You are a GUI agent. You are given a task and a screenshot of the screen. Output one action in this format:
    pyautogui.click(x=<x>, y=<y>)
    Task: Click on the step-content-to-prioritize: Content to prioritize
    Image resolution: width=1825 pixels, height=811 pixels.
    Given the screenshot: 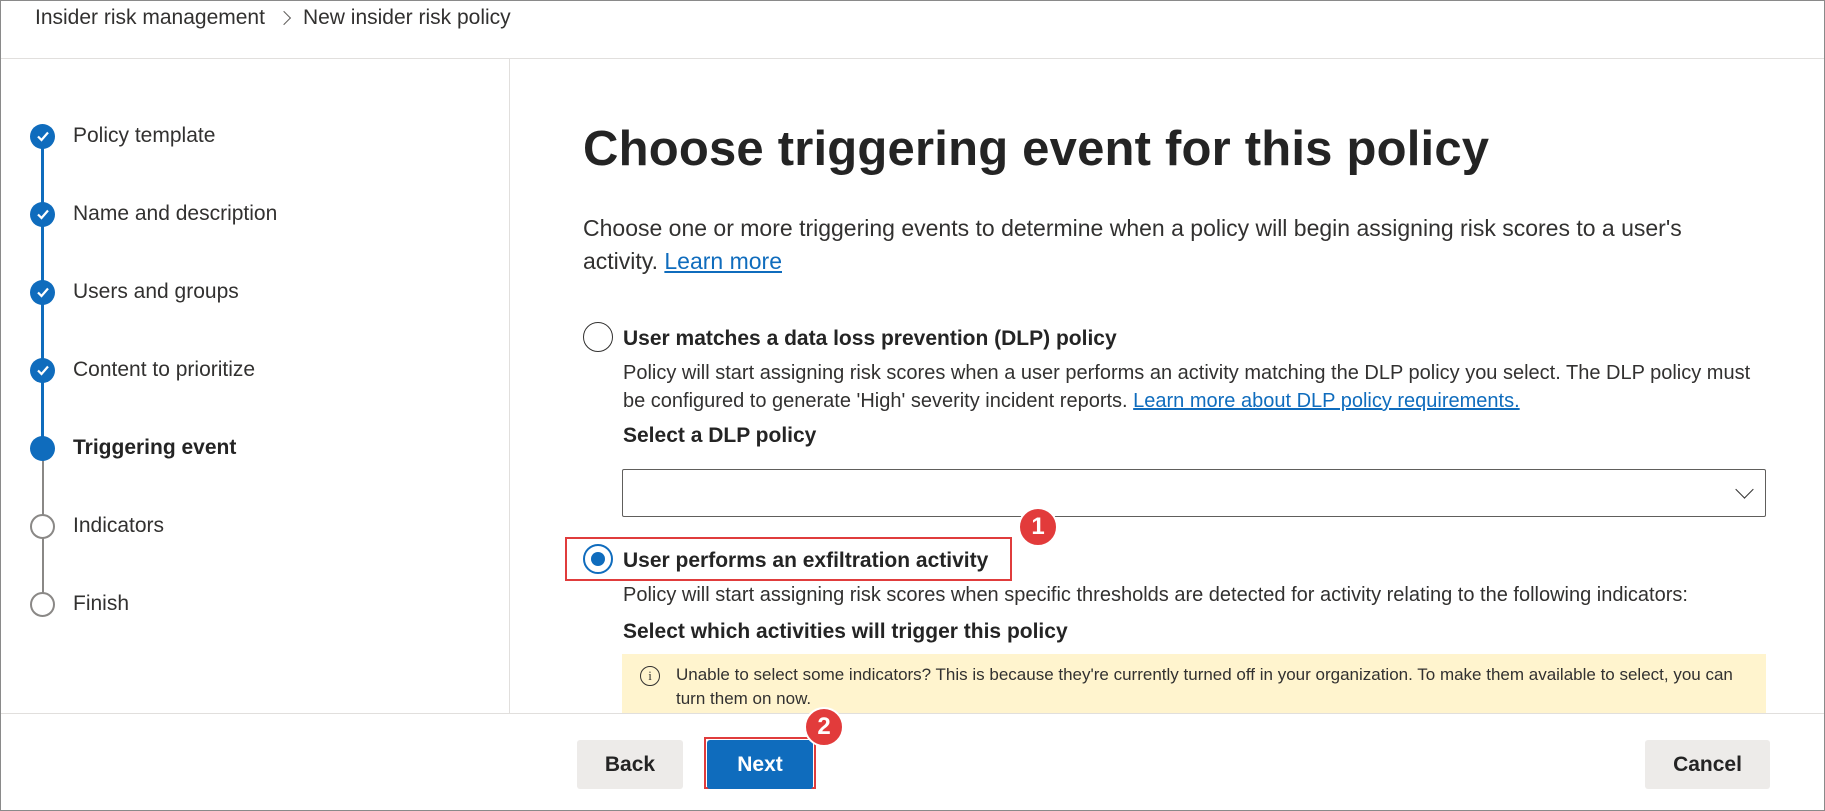 What is the action you would take?
    pyautogui.click(x=142, y=370)
    